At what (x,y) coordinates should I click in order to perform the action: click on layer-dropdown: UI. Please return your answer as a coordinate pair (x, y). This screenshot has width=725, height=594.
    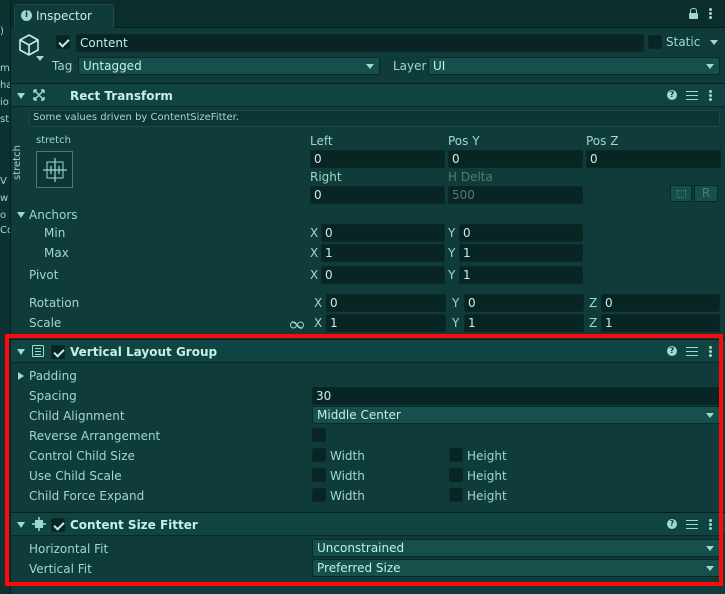
    Looking at the image, I should click on (574, 66).